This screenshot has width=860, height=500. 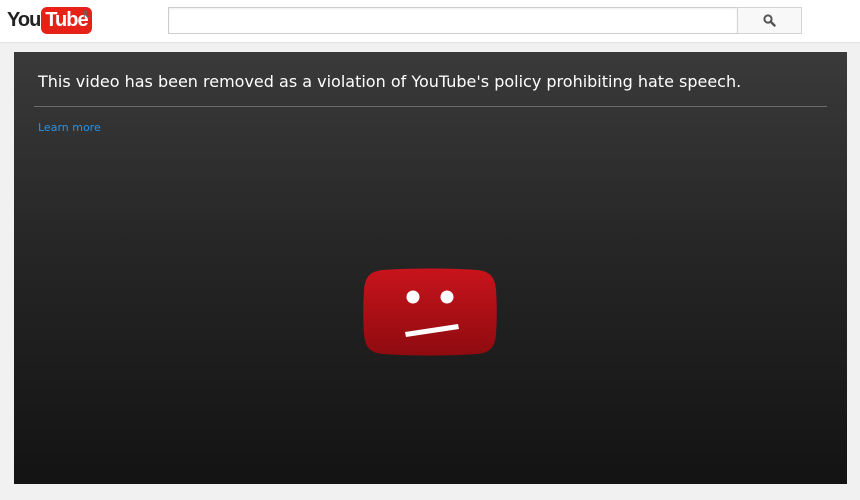 What do you see at coordinates (24, 19) in the screenshot?
I see `logo-you-text: You` at bounding box center [24, 19].